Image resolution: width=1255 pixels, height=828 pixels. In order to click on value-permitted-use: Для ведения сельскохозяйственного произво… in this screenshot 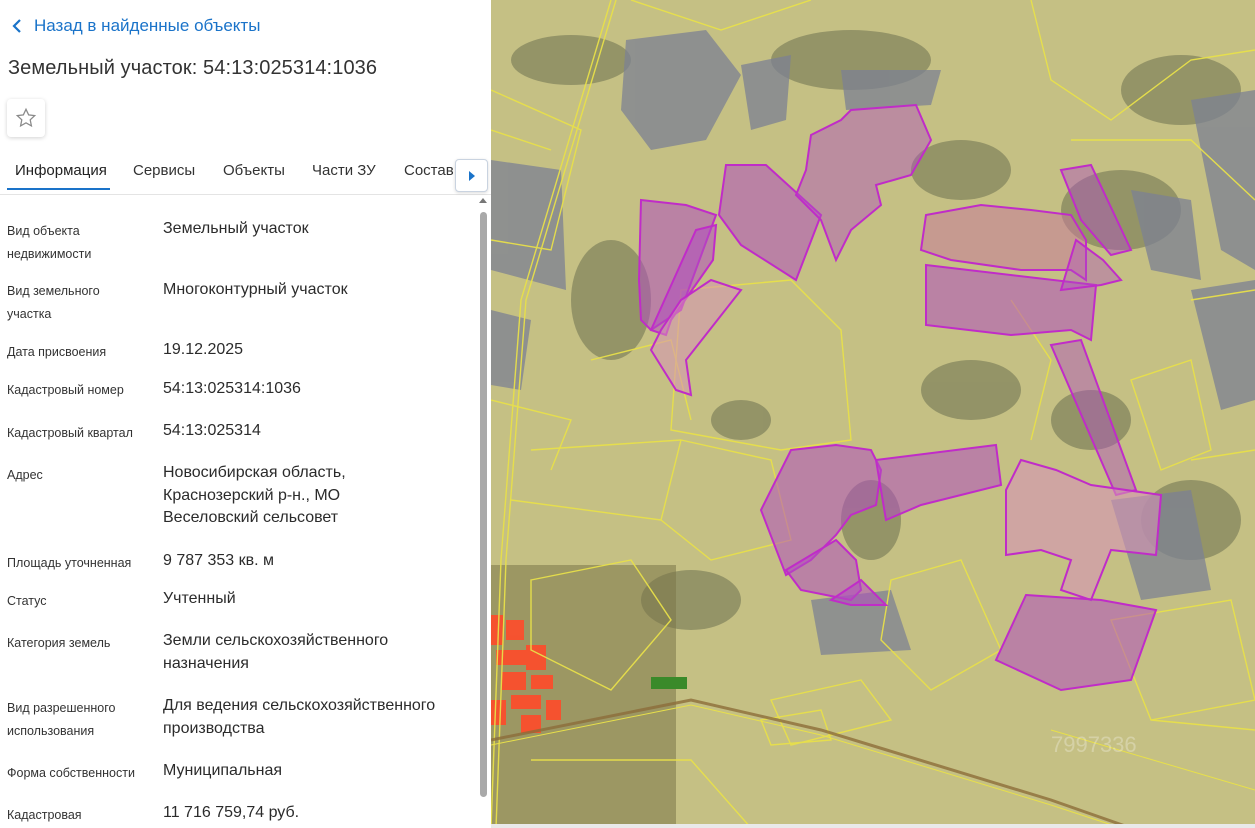, I will do `click(299, 717)`.